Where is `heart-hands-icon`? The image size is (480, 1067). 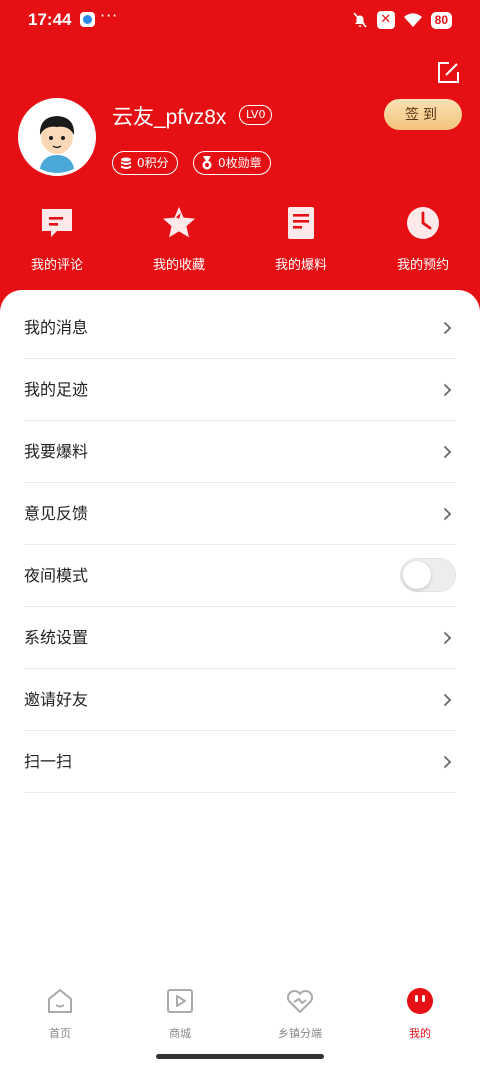
heart-hands-icon is located at coordinates (300, 1001).